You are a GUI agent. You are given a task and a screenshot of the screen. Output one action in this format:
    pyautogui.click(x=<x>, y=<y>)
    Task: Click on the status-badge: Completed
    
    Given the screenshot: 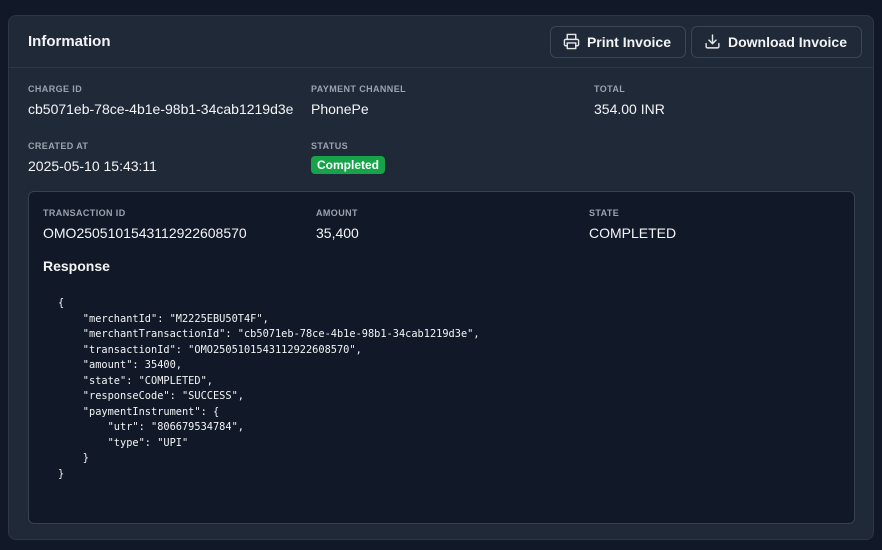 What is the action you would take?
    pyautogui.click(x=348, y=165)
    